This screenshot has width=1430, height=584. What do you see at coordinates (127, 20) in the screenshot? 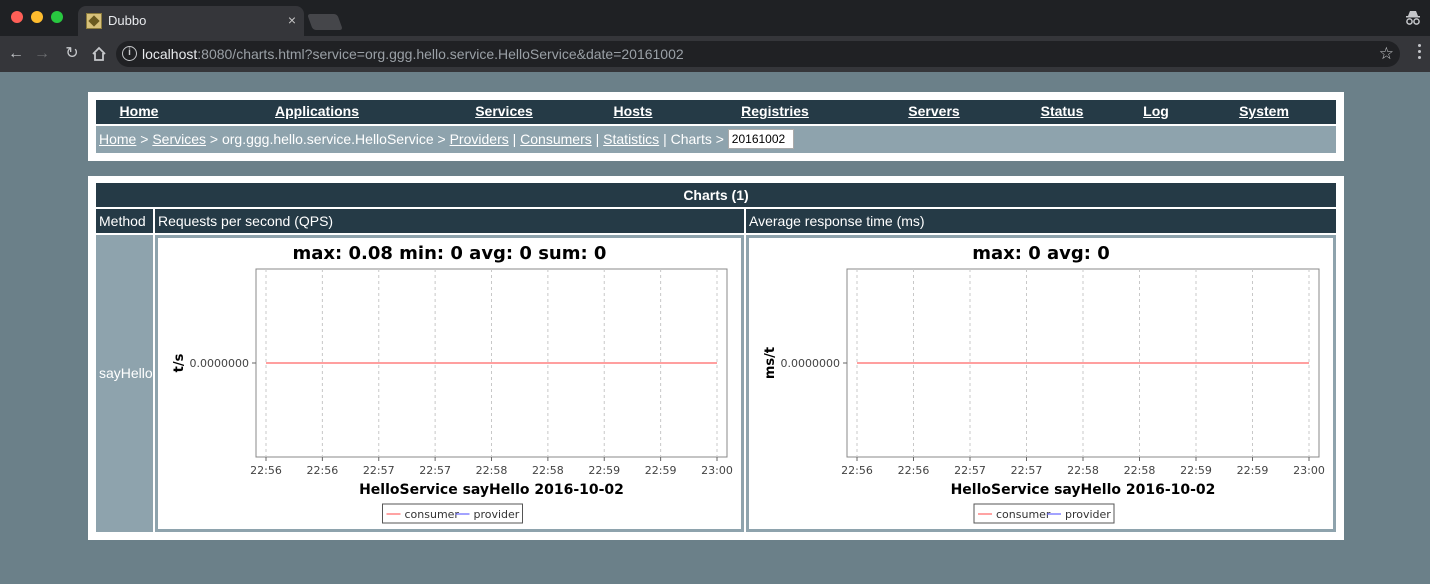
I see `tab-title: Dubbo` at bounding box center [127, 20].